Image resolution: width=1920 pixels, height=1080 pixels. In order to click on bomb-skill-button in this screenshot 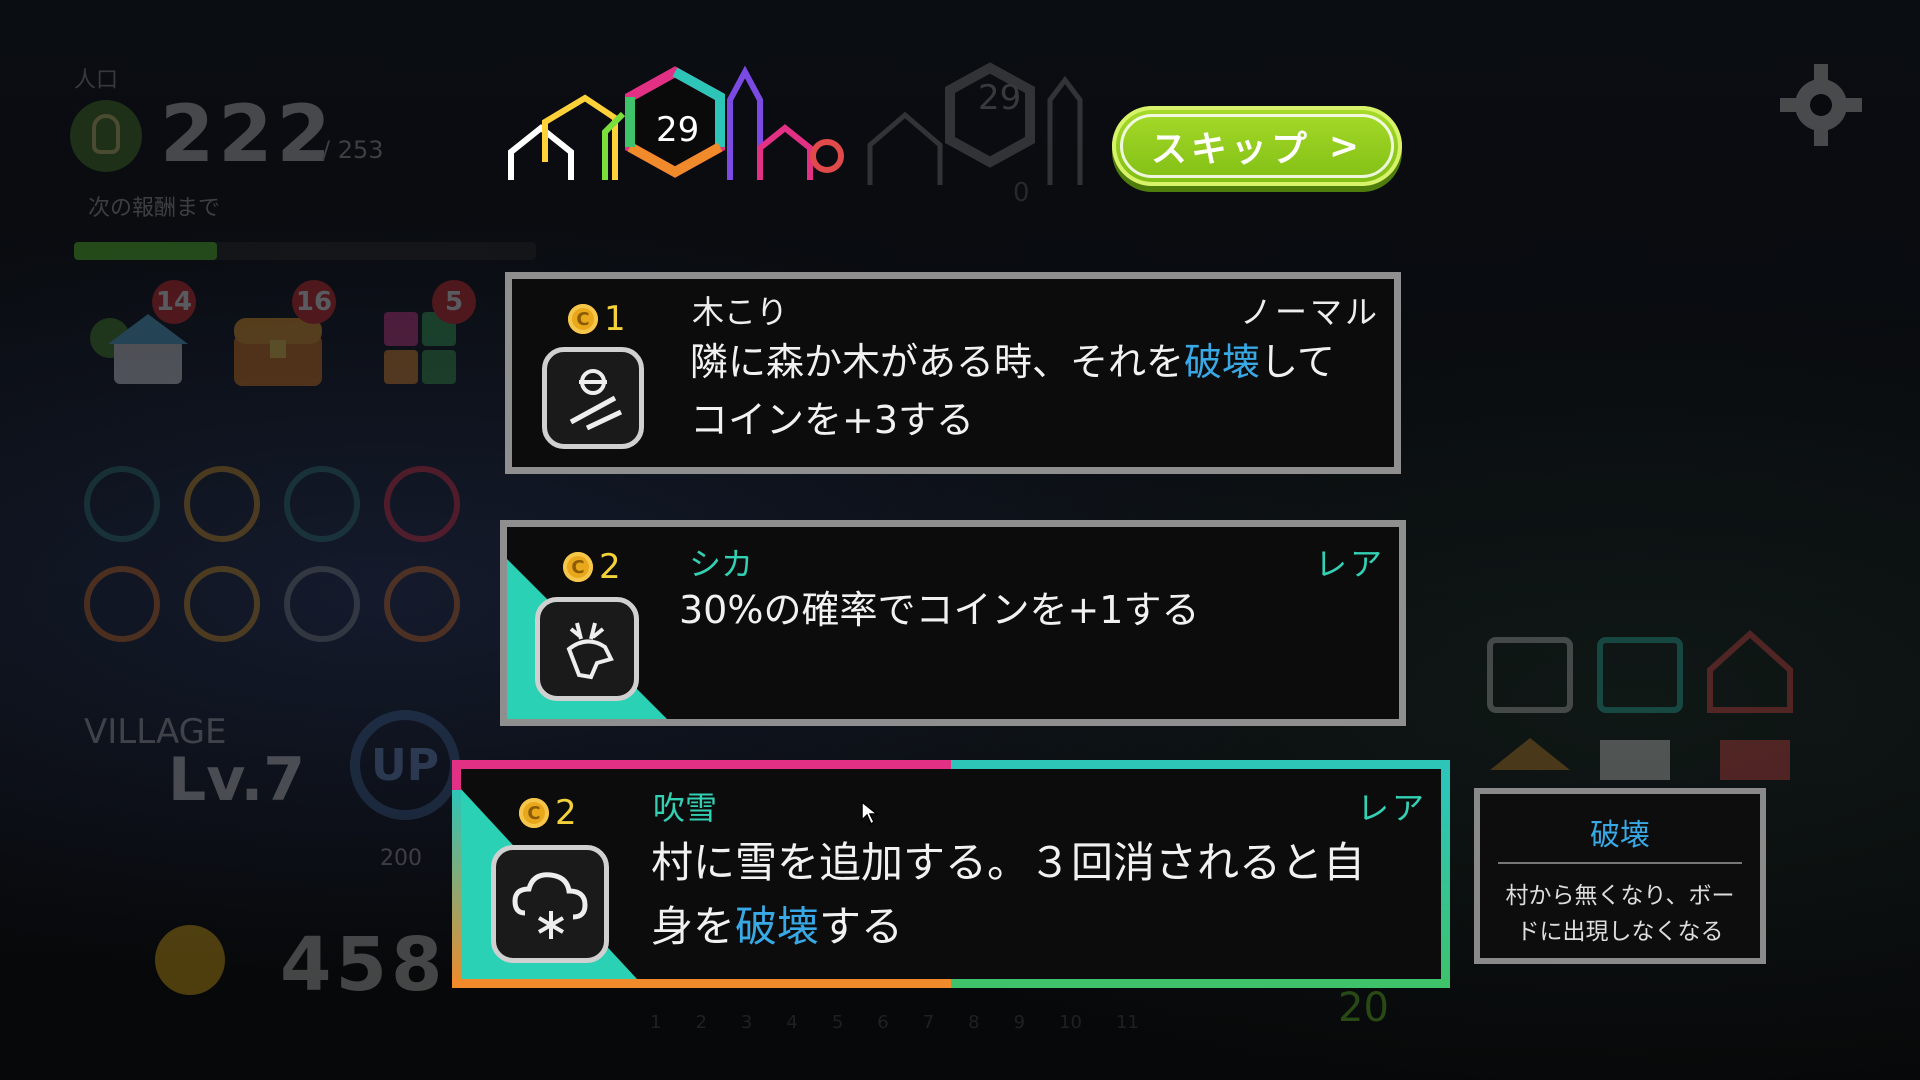, I will do `click(422, 504)`.